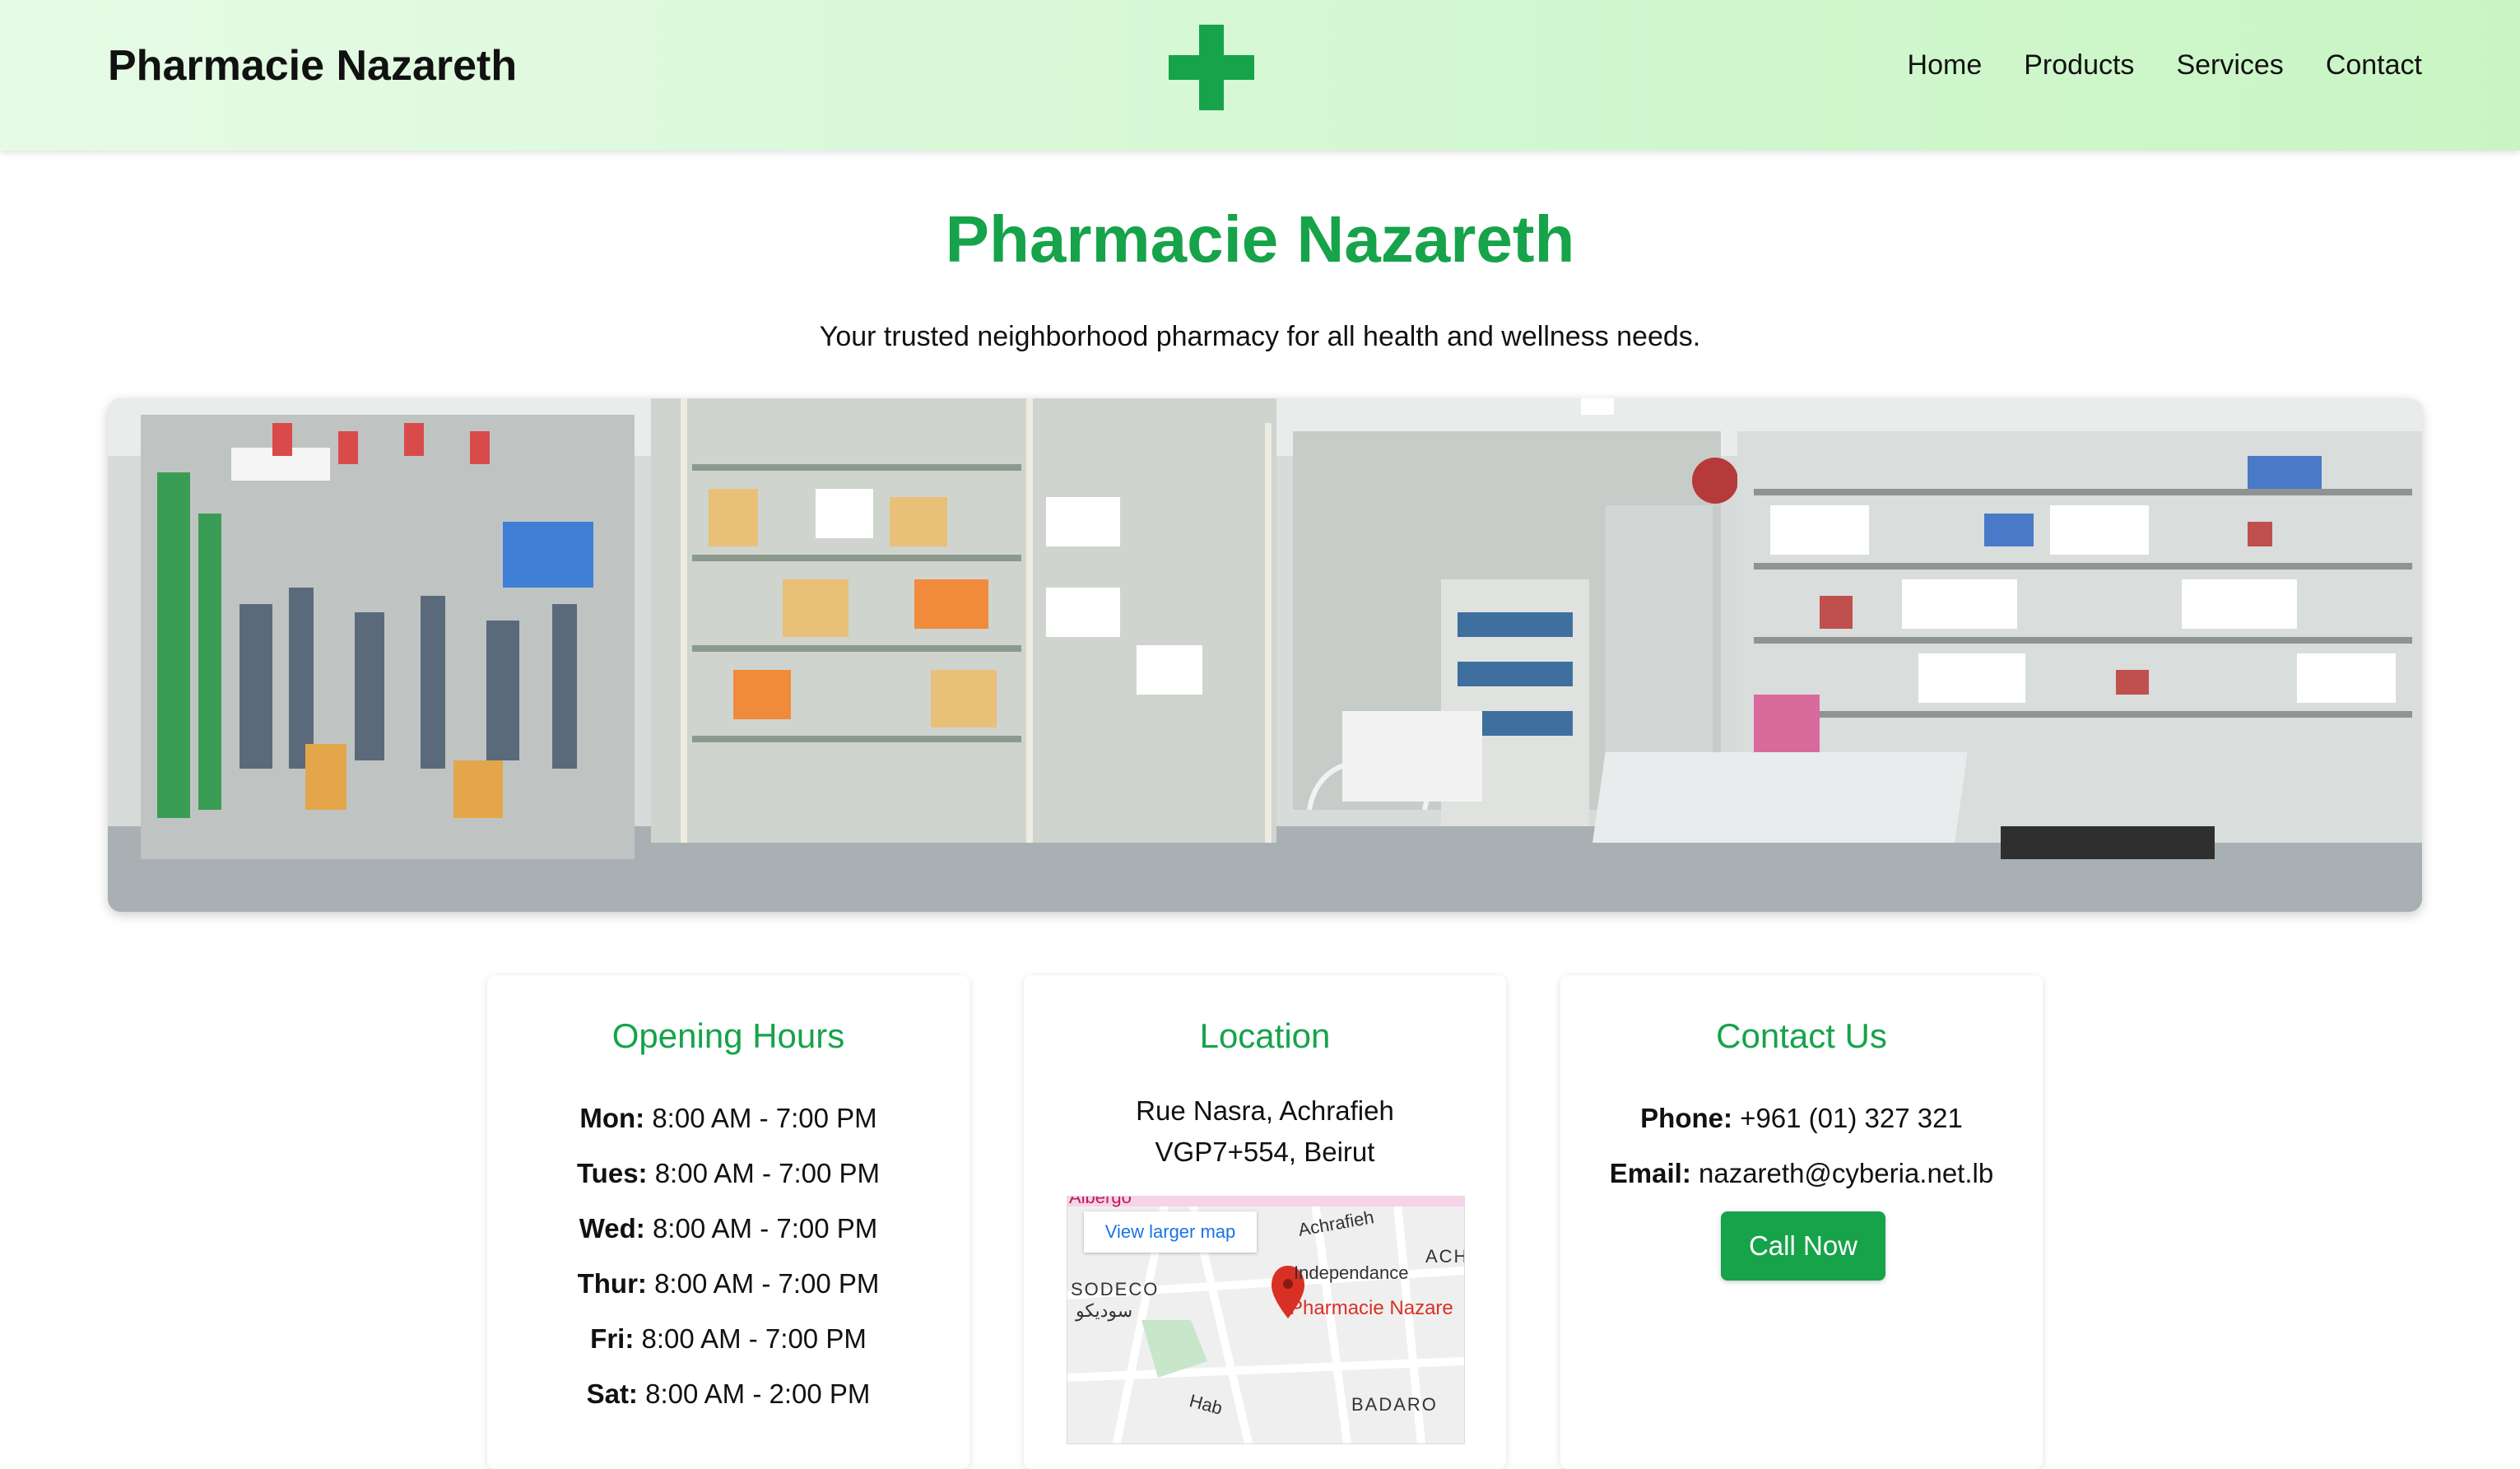  I want to click on location-title: Location, so click(1265, 1035).